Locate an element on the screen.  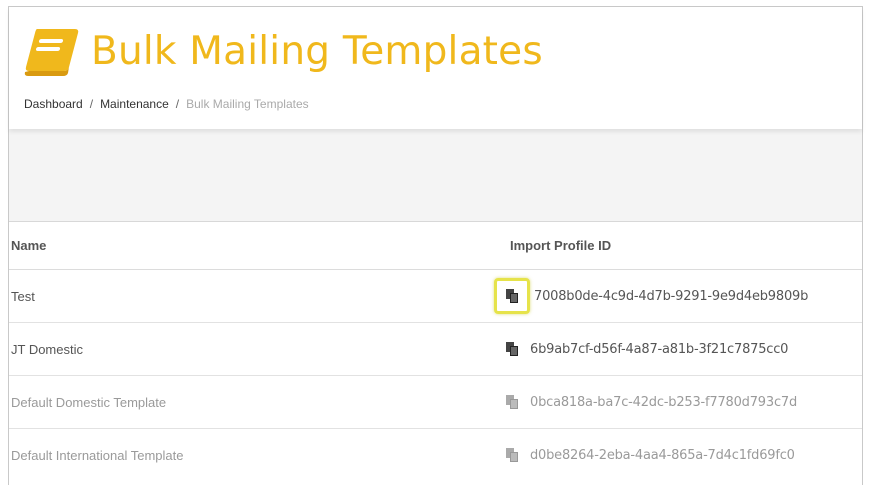
table-header-row: Name Import Profile ID is located at coordinates (435, 246).